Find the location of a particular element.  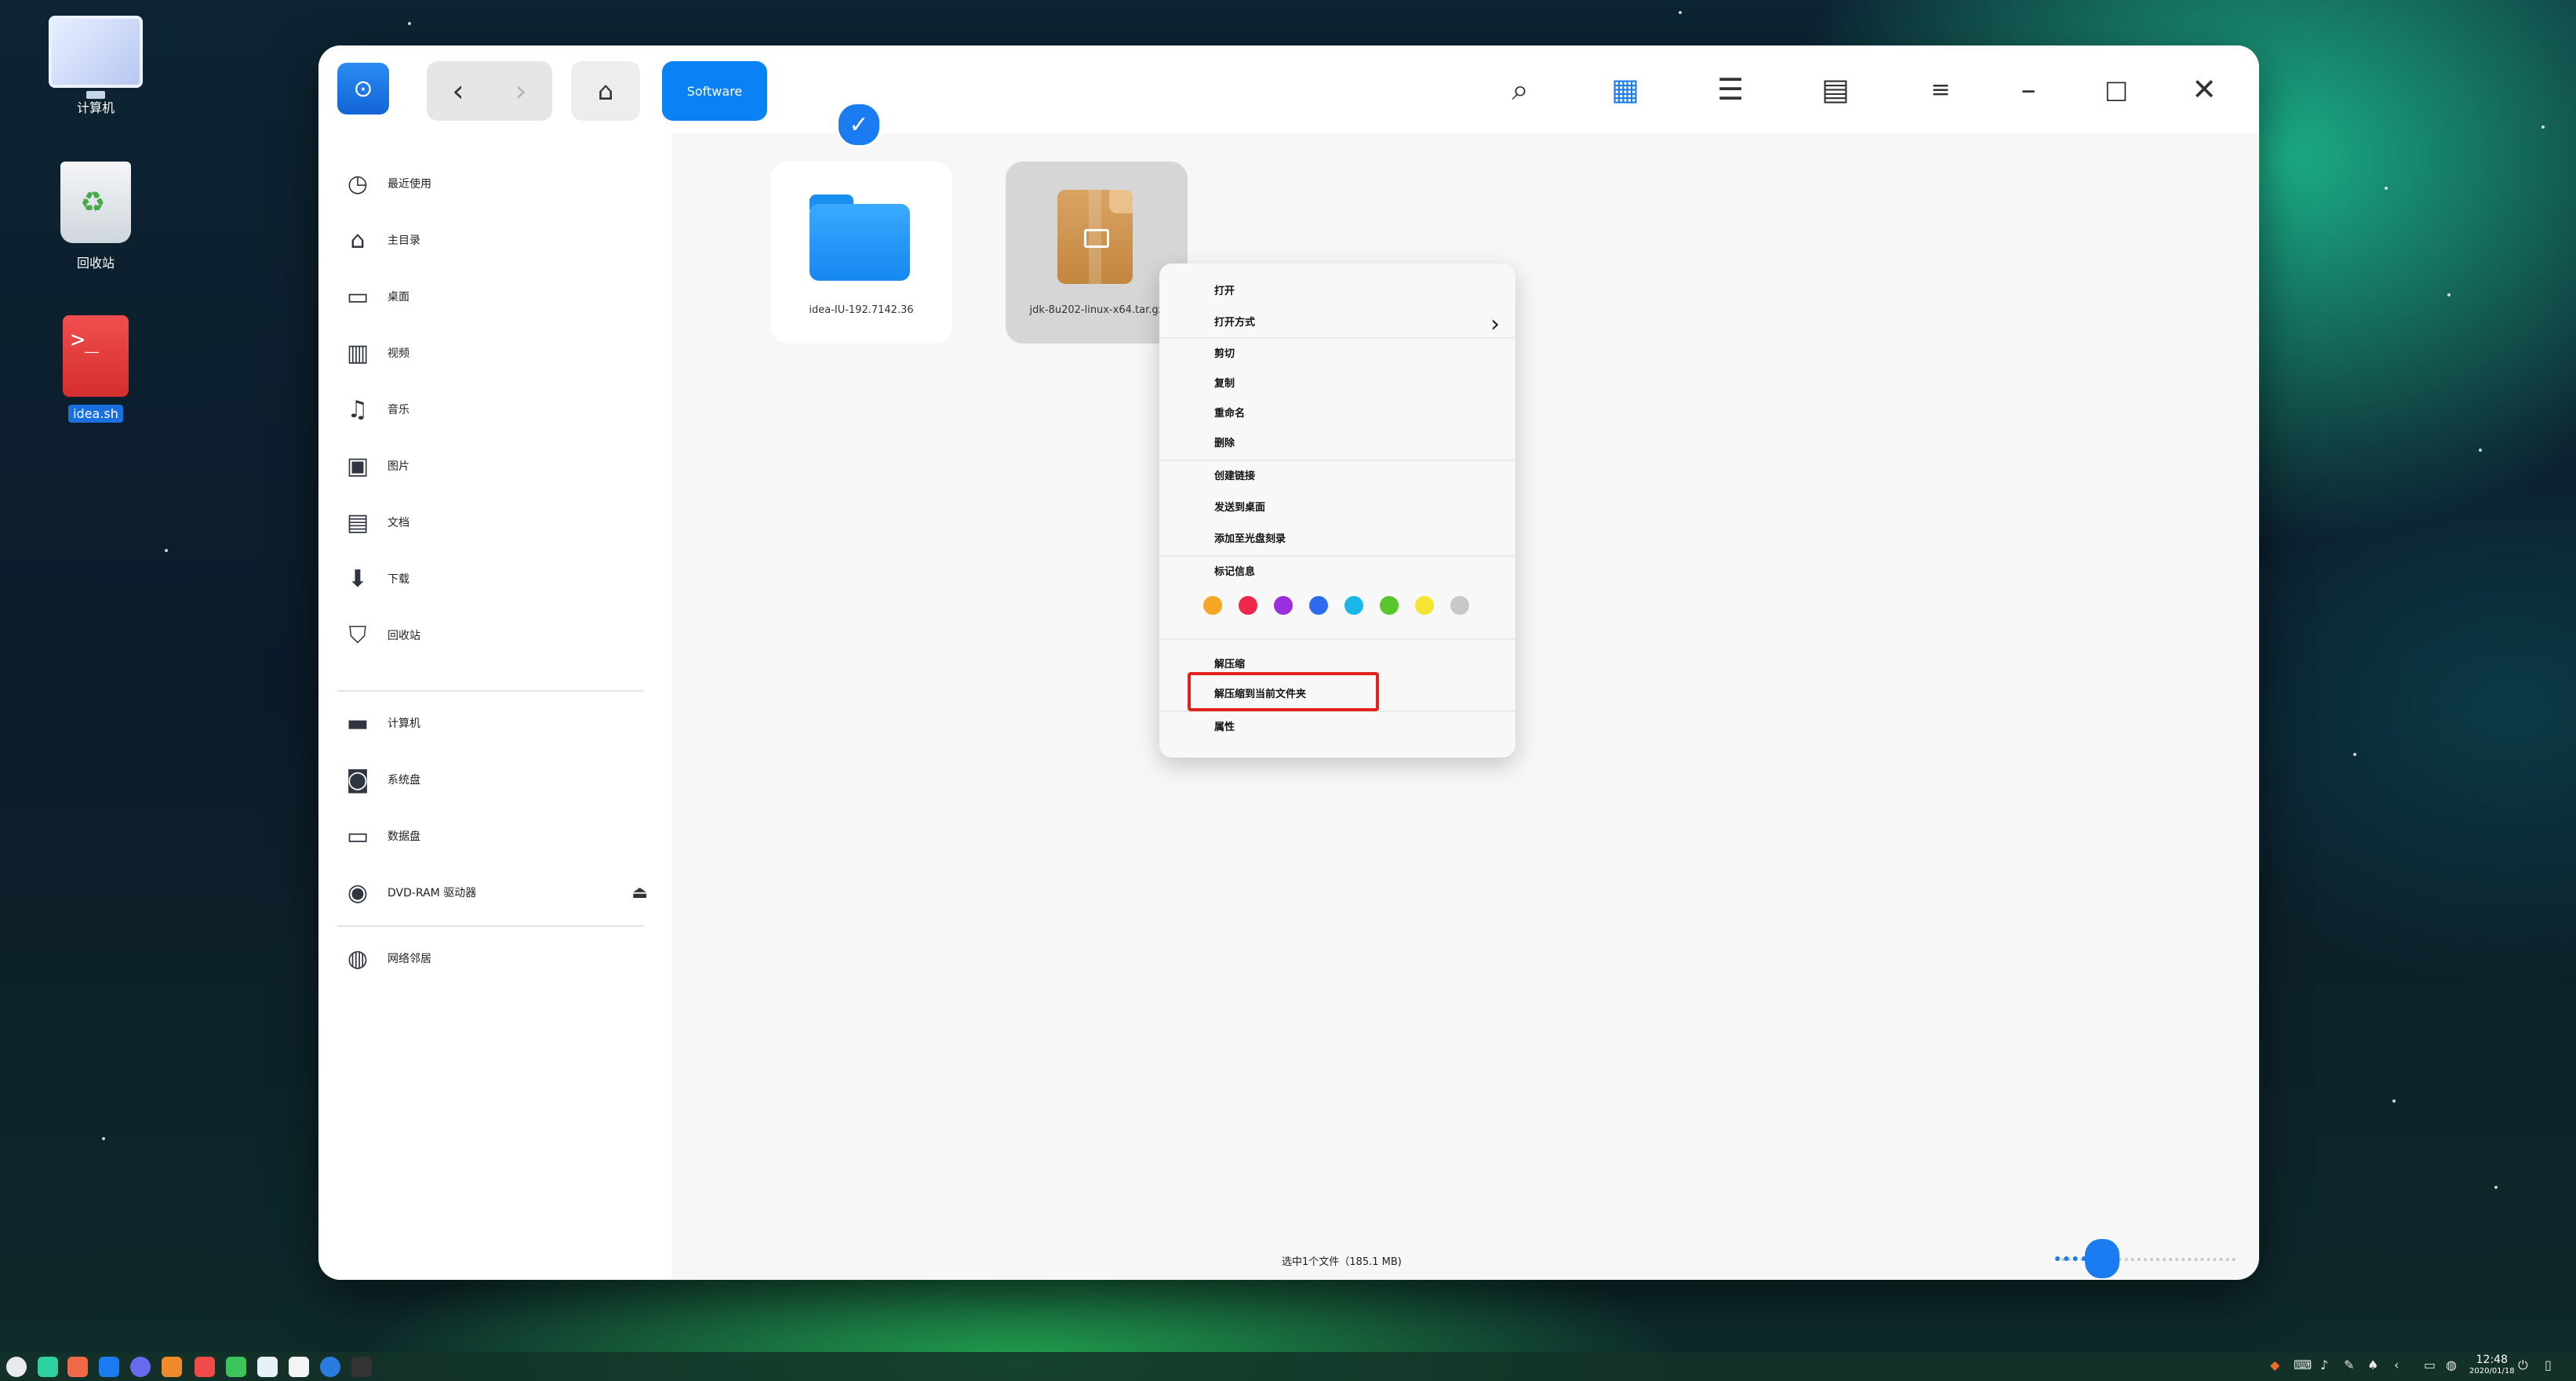

pen-icon: ✎ is located at coordinates (2349, 1365).